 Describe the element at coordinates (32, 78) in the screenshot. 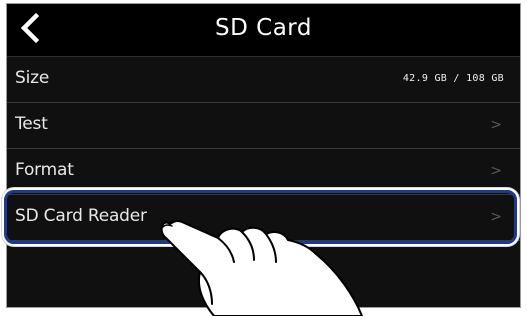

I see `menu-item-label: Size` at that location.